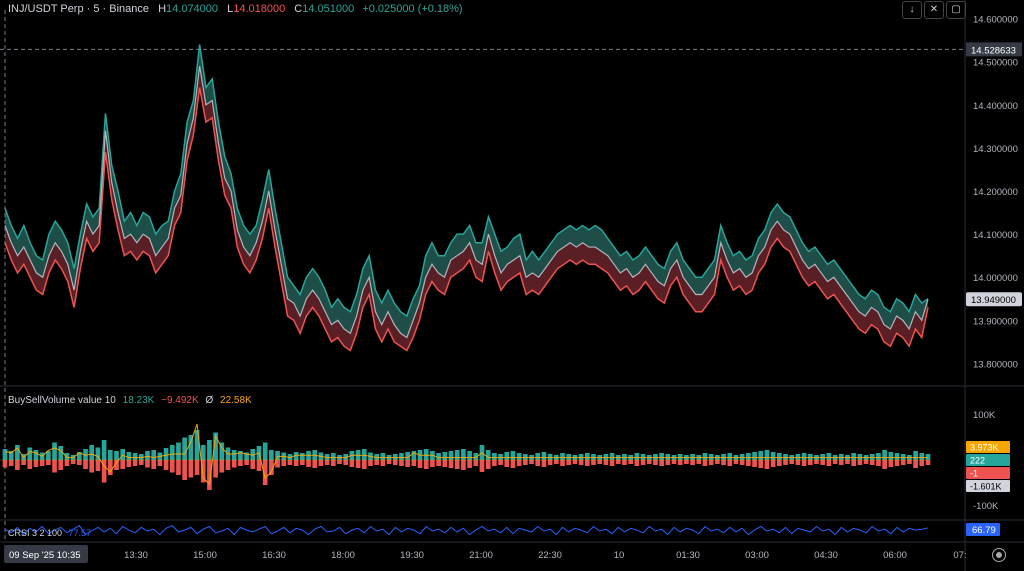 Image resolution: width=1024 pixels, height=571 pixels. Describe the element at coordinates (205, 555) in the screenshot. I see `time-tick-label: 15:00` at that location.